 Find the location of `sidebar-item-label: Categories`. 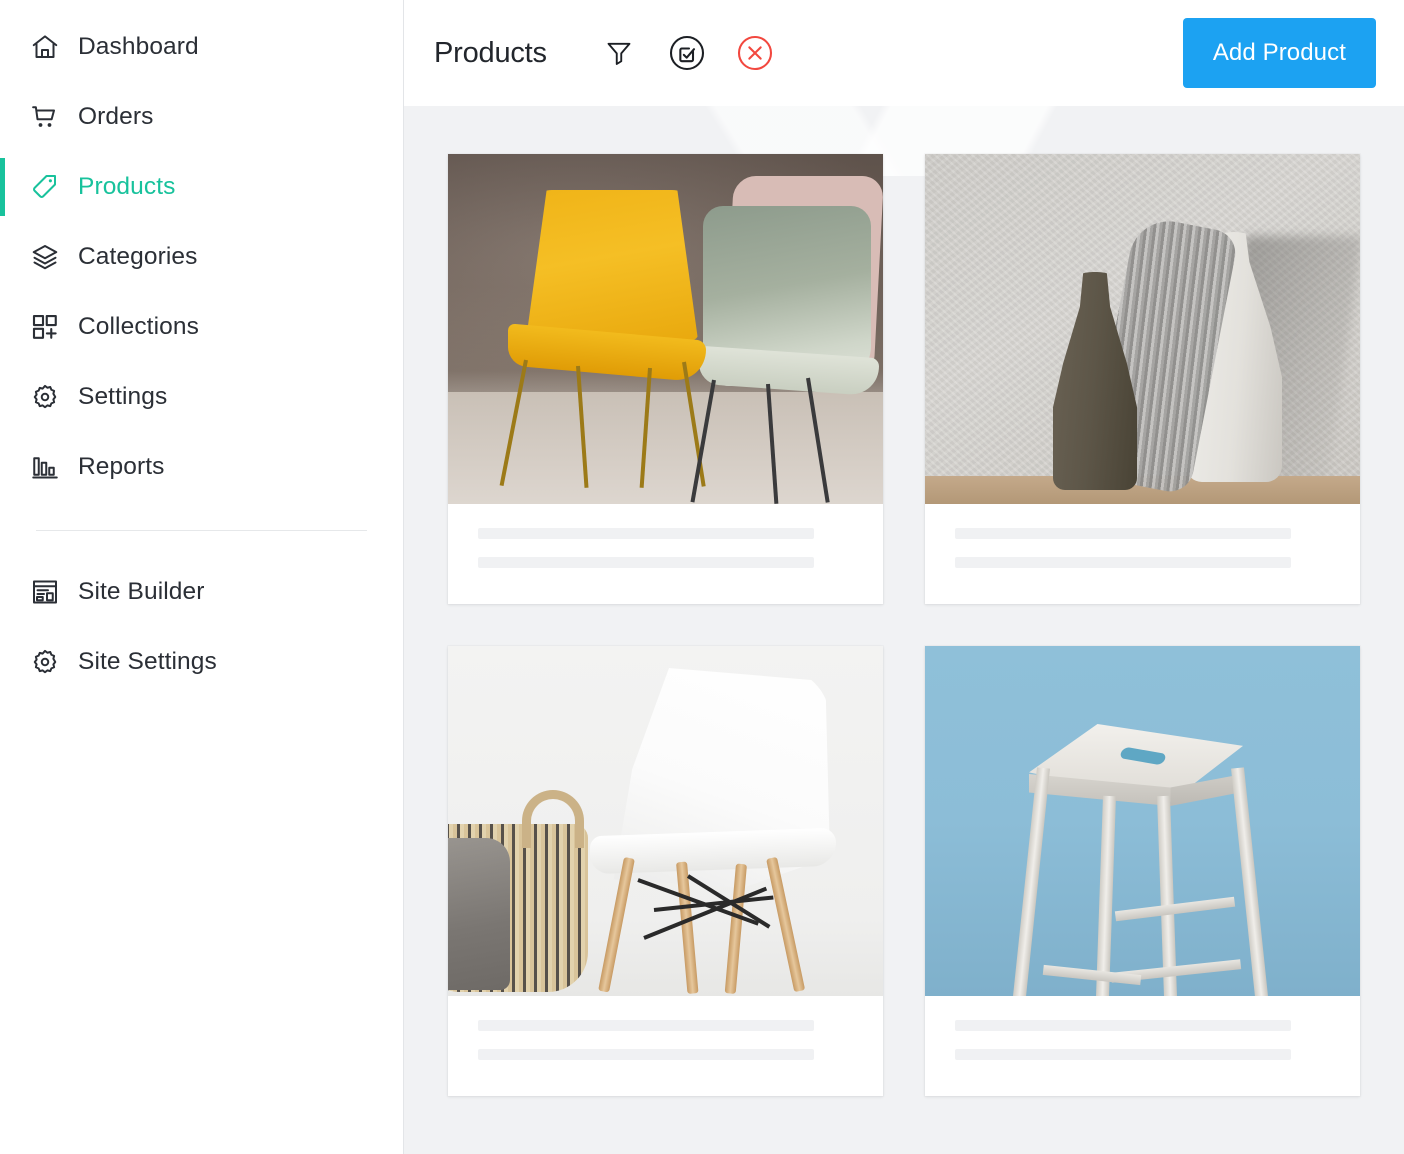

sidebar-item-label: Categories is located at coordinates (138, 256).